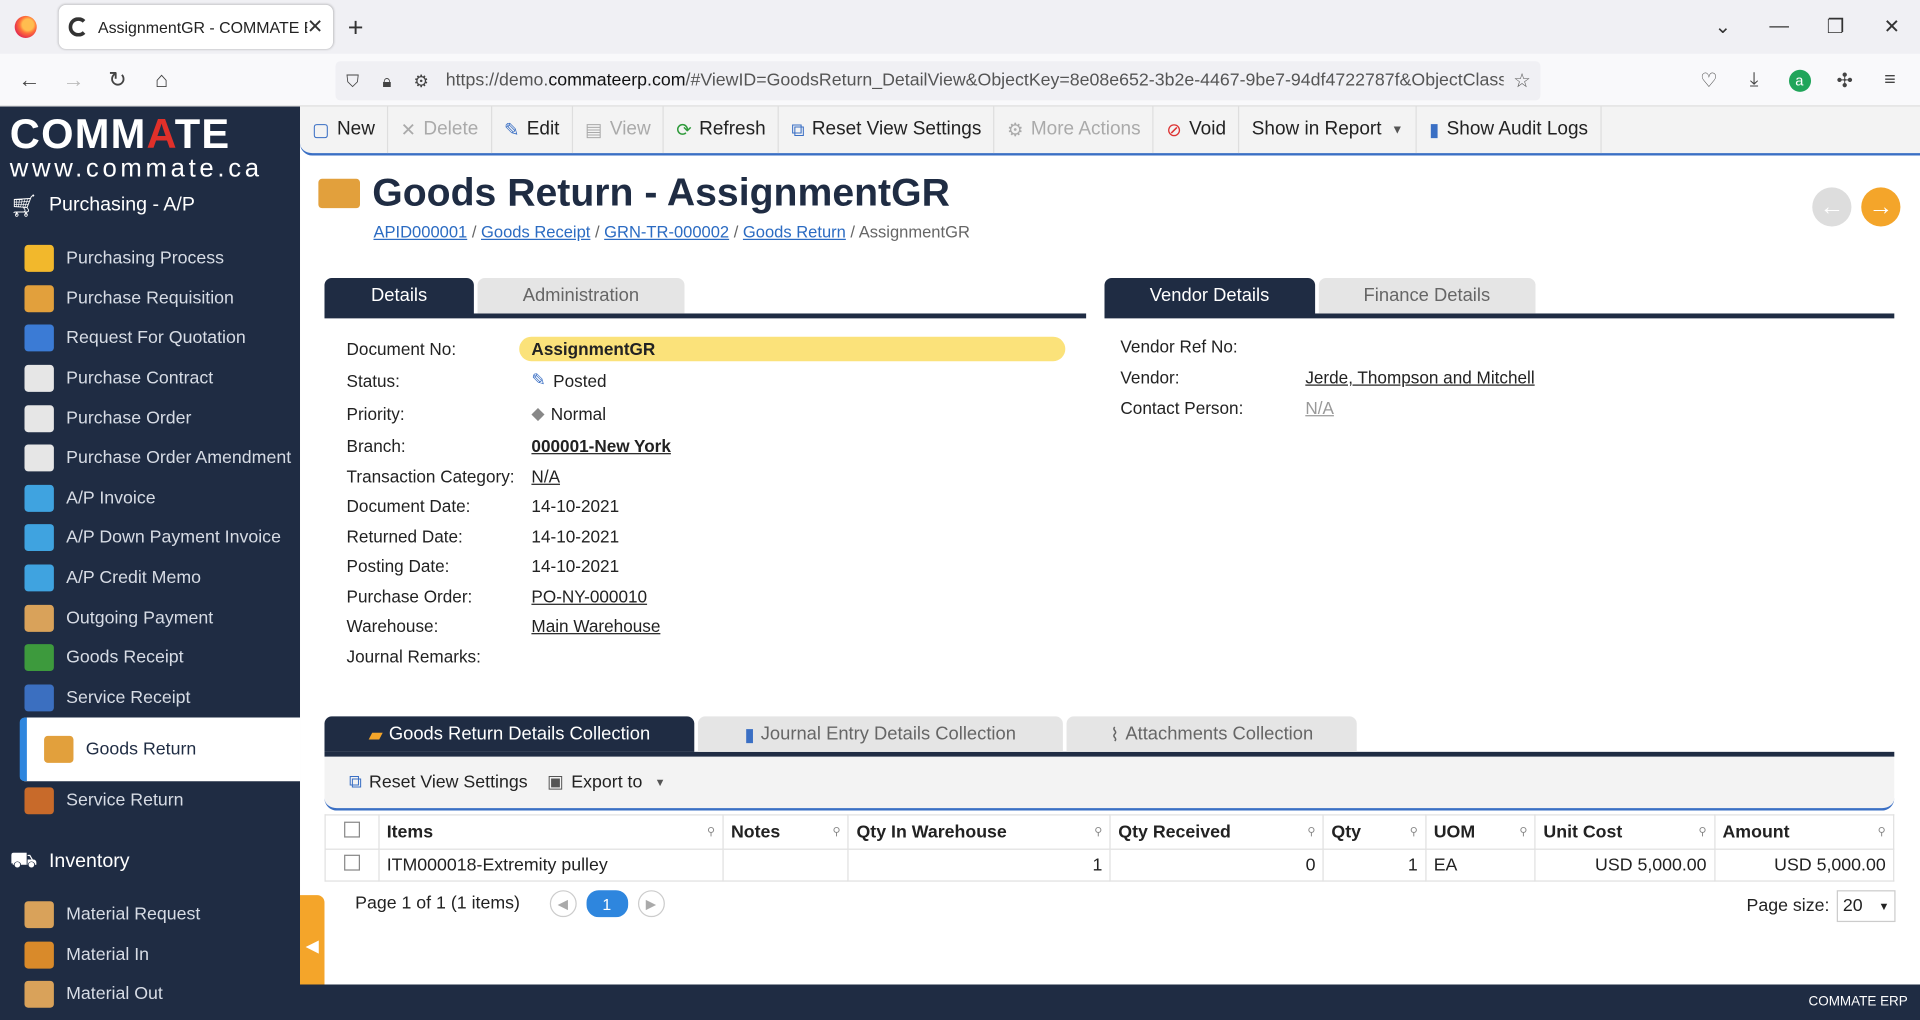  Describe the element at coordinates (1804, 832) in the screenshot. I see `column-header-amount: Amount ⚲` at that location.